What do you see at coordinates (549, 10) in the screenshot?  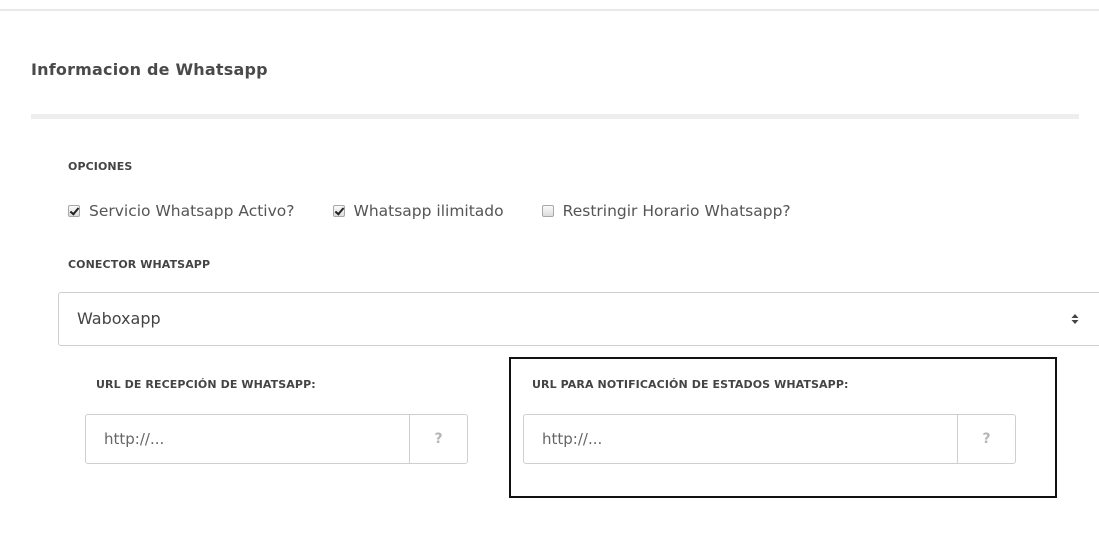 I see `top-divider` at bounding box center [549, 10].